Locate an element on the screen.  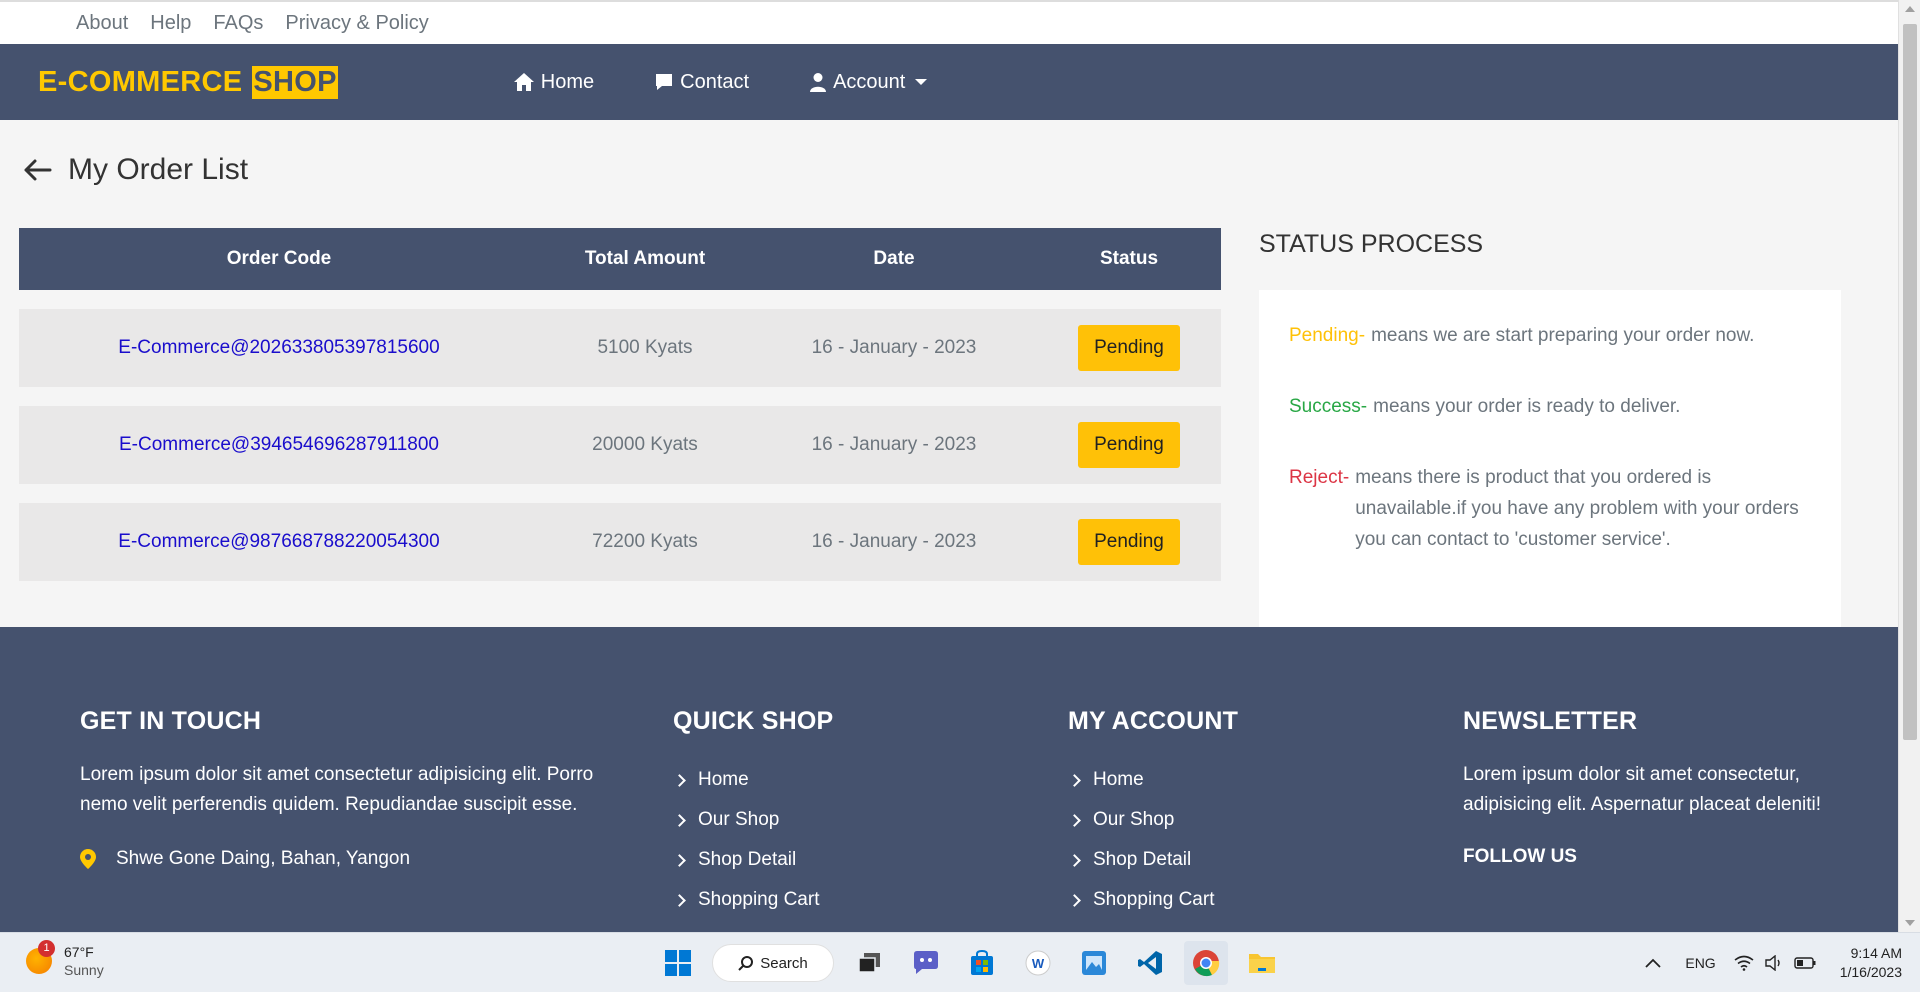
order-code-link: E-Commerce@987668788220054300 is located at coordinates (279, 542).